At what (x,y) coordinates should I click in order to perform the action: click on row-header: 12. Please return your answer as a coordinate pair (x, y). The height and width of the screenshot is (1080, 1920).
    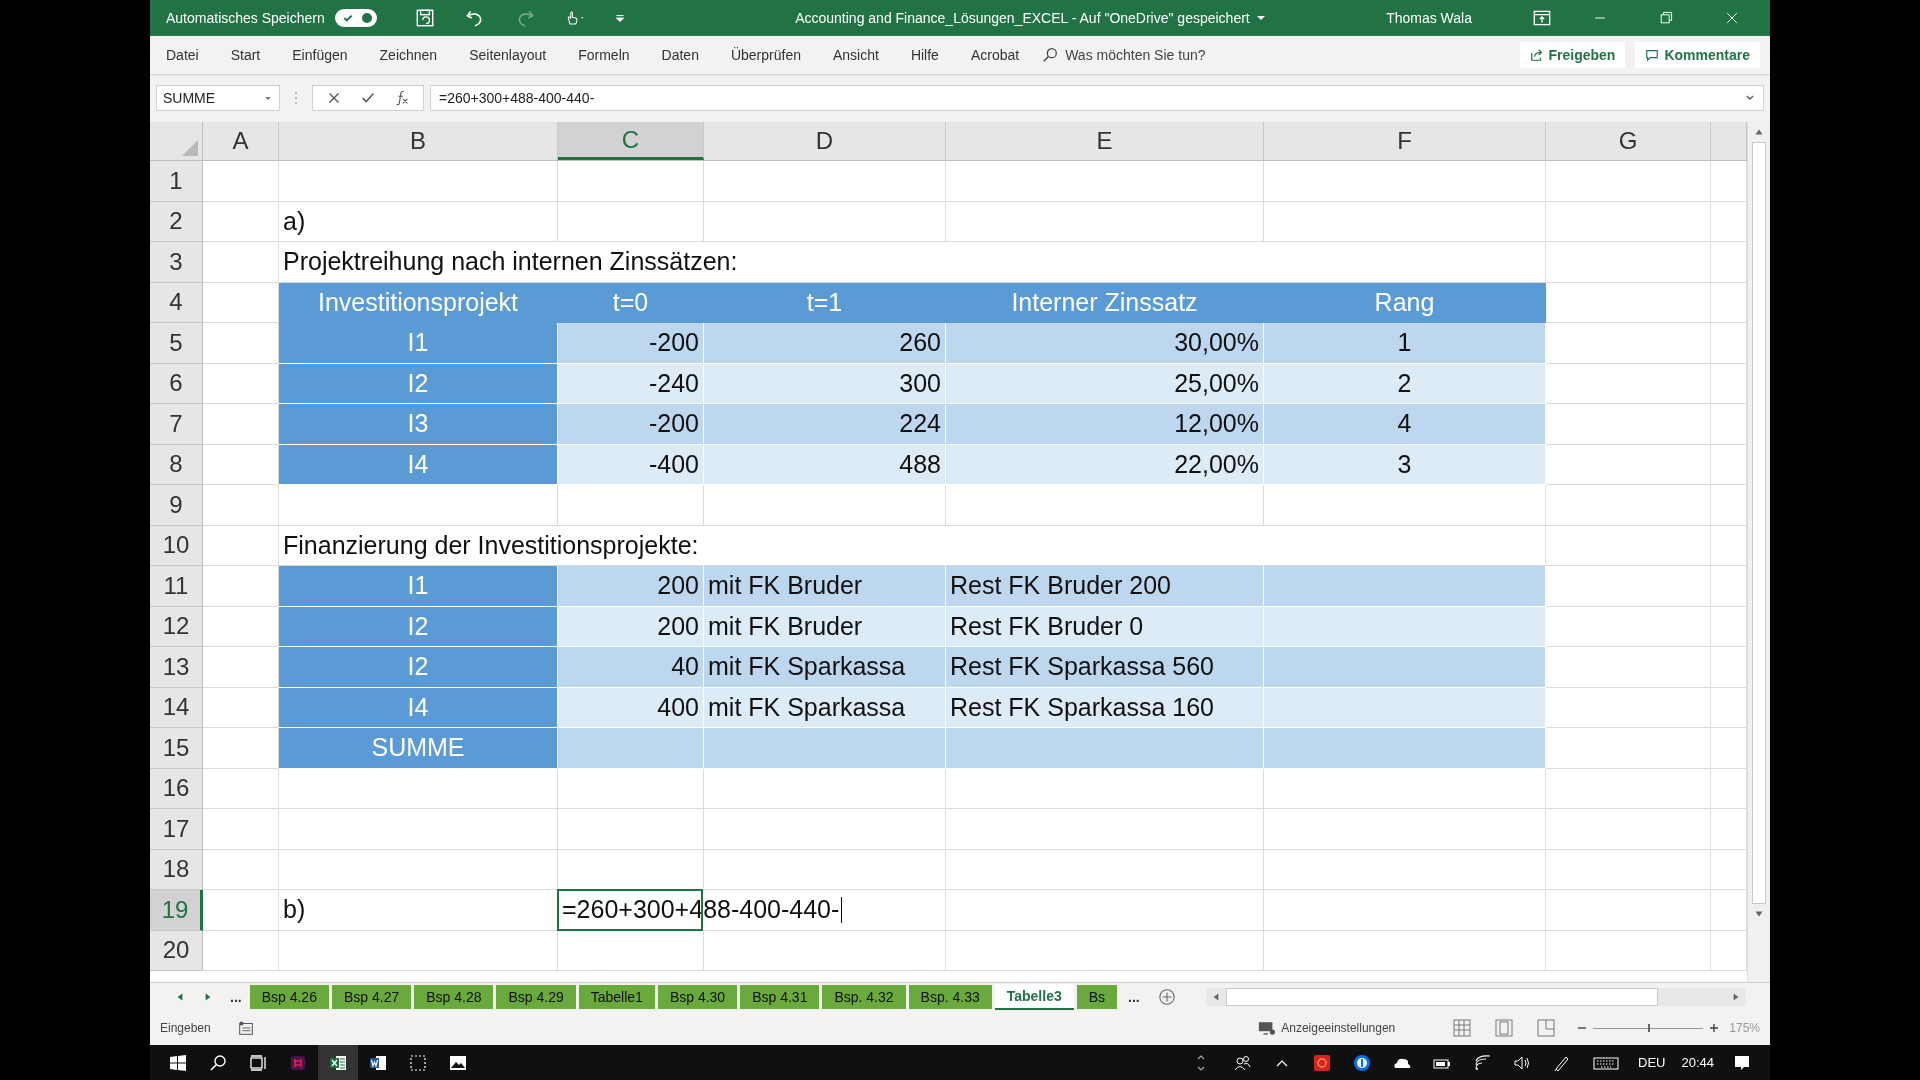
    Looking at the image, I should click on (176, 626).